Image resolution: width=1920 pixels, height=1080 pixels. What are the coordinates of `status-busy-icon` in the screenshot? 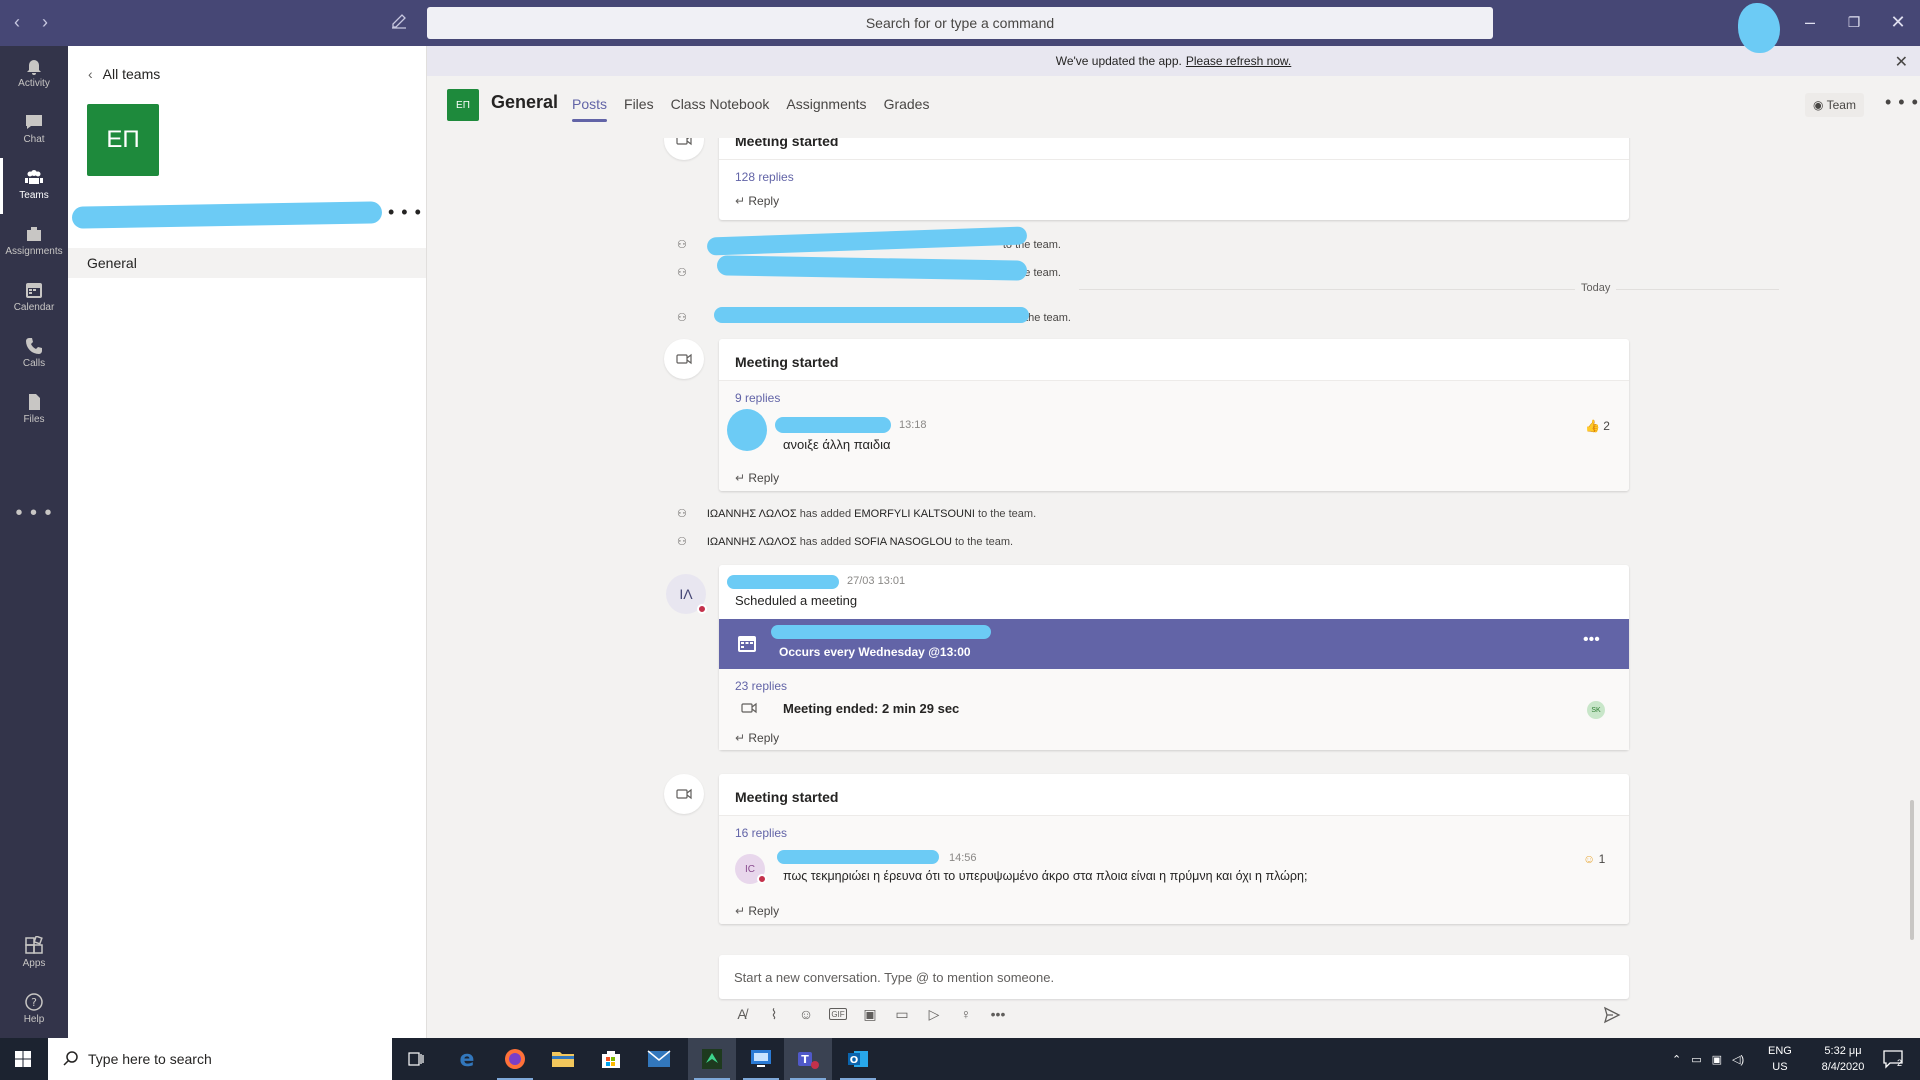 It's located at (702, 609).